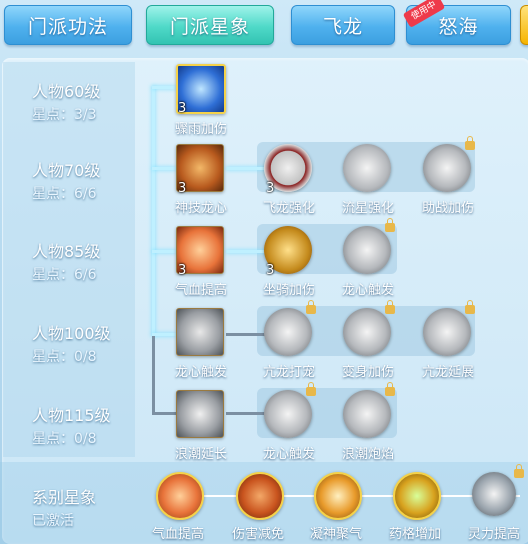 The height and width of the screenshot is (544, 528). Describe the element at coordinates (200, 454) in the screenshot. I see `skill-label: 浪潮延长` at that location.